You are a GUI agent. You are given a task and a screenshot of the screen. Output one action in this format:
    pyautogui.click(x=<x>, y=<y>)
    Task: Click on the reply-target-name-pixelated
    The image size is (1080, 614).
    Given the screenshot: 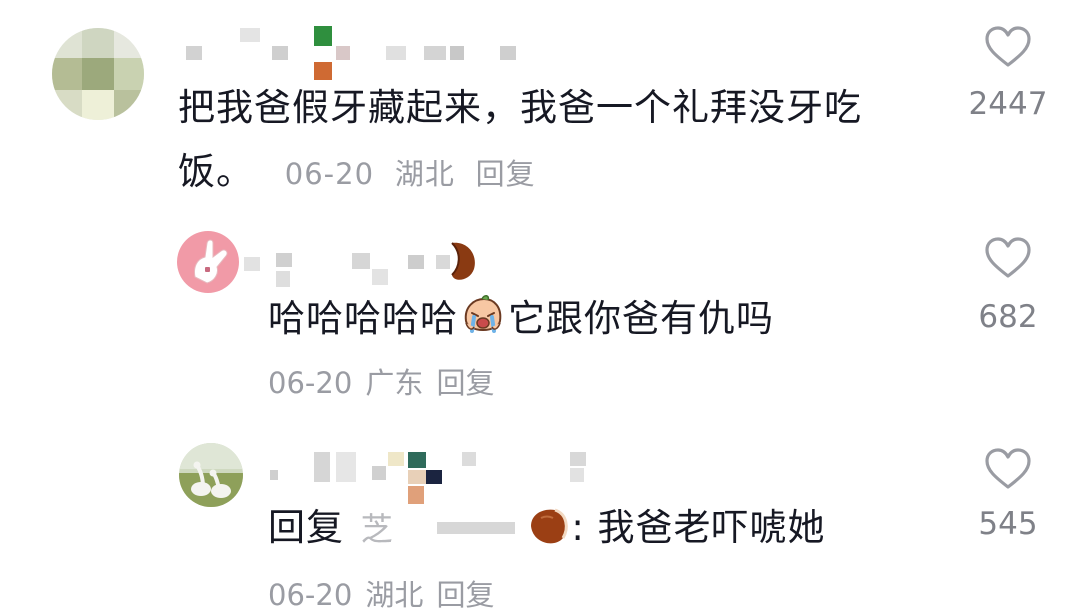 What is the action you would take?
    pyautogui.click(x=475, y=528)
    